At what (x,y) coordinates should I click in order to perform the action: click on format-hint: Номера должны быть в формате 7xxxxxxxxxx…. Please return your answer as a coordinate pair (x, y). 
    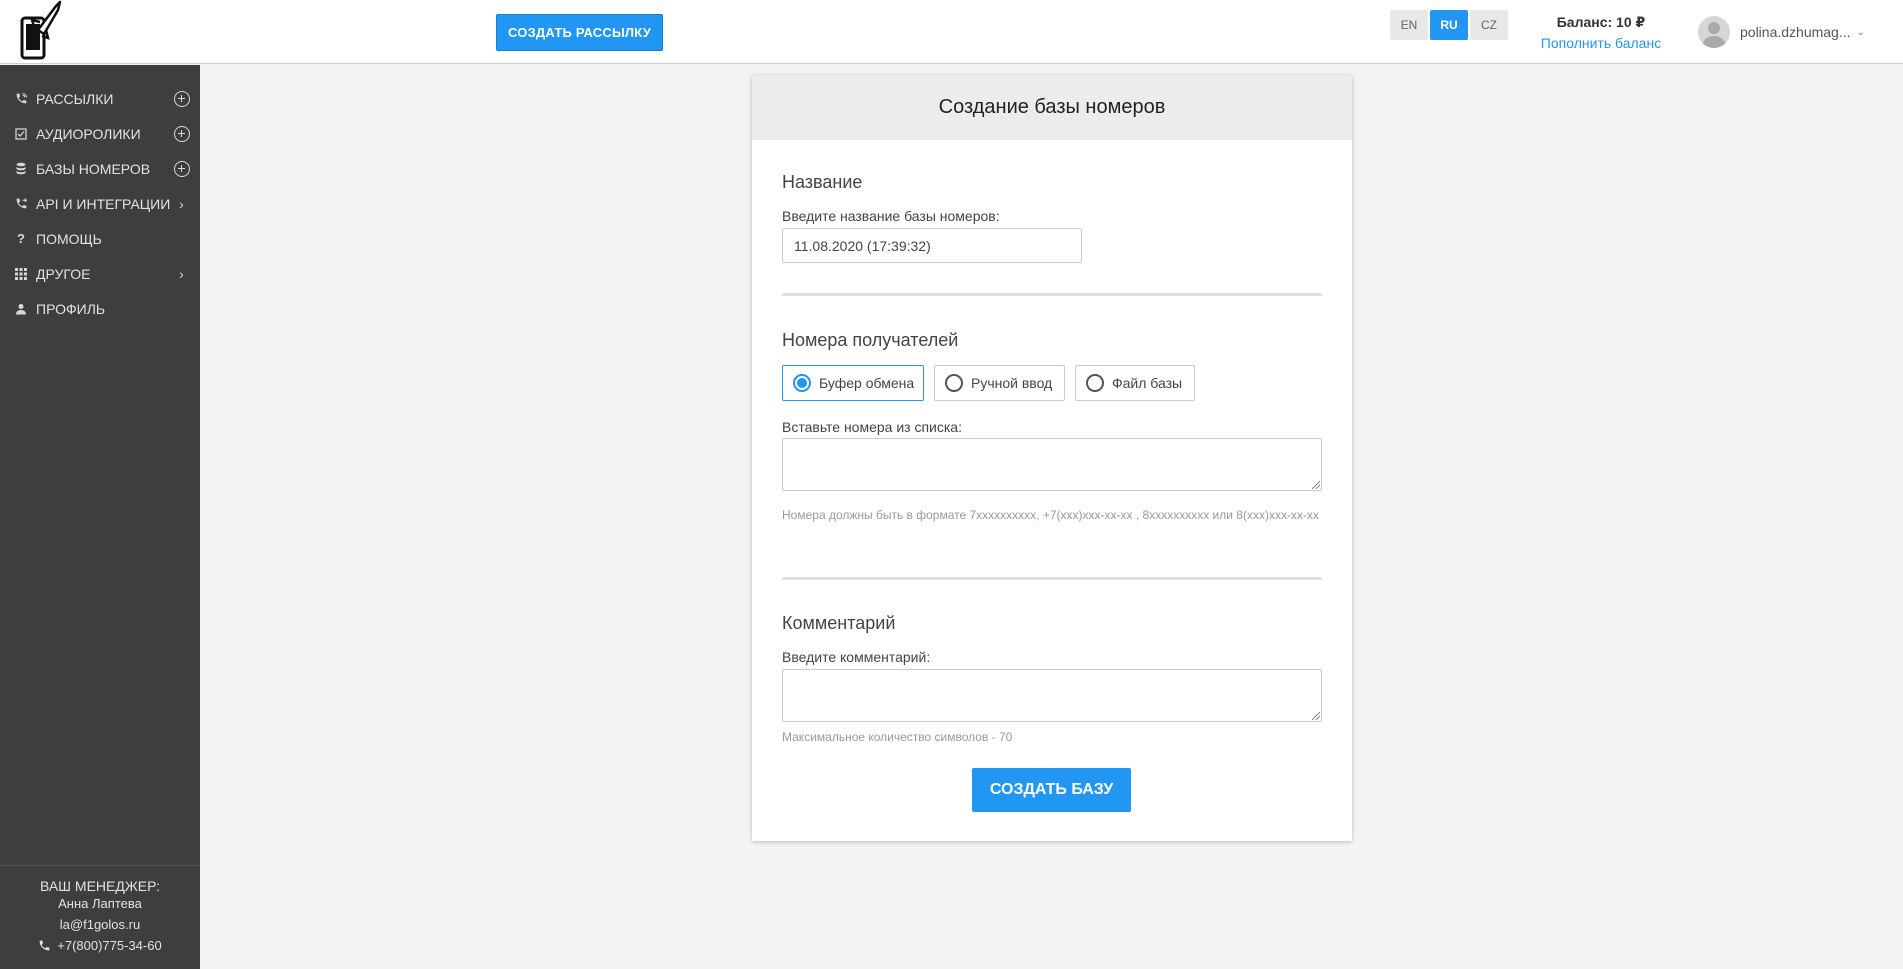
    Looking at the image, I should click on (1050, 515).